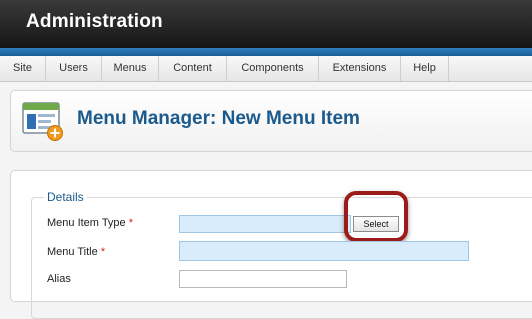 The height and width of the screenshot is (319, 532). What do you see at coordinates (360, 68) in the screenshot?
I see `menu-item-extensions: Extensions` at bounding box center [360, 68].